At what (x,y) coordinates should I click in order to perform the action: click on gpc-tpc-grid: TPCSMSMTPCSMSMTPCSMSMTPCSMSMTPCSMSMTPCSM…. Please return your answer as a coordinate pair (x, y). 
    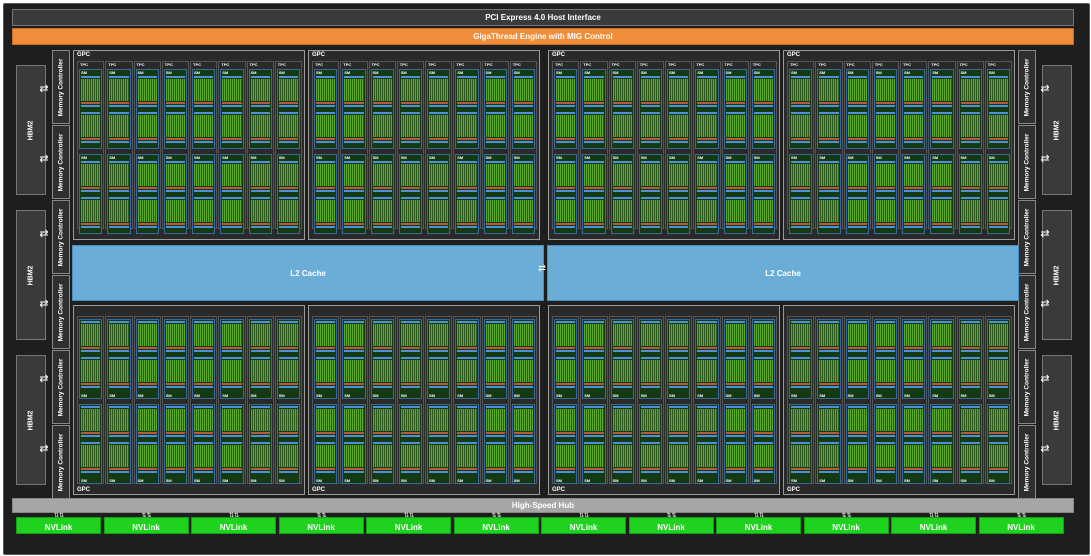
    Looking at the image, I should click on (424, 400).